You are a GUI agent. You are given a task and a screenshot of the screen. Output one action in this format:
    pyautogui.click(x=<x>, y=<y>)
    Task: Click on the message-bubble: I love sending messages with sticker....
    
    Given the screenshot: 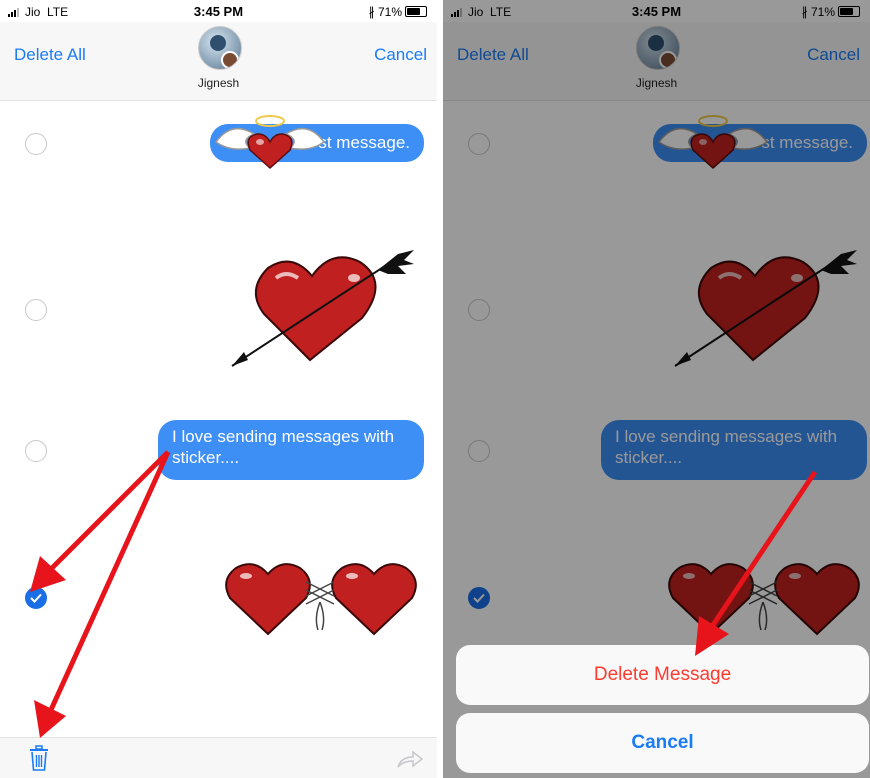 What is the action you would take?
    pyautogui.click(x=291, y=450)
    